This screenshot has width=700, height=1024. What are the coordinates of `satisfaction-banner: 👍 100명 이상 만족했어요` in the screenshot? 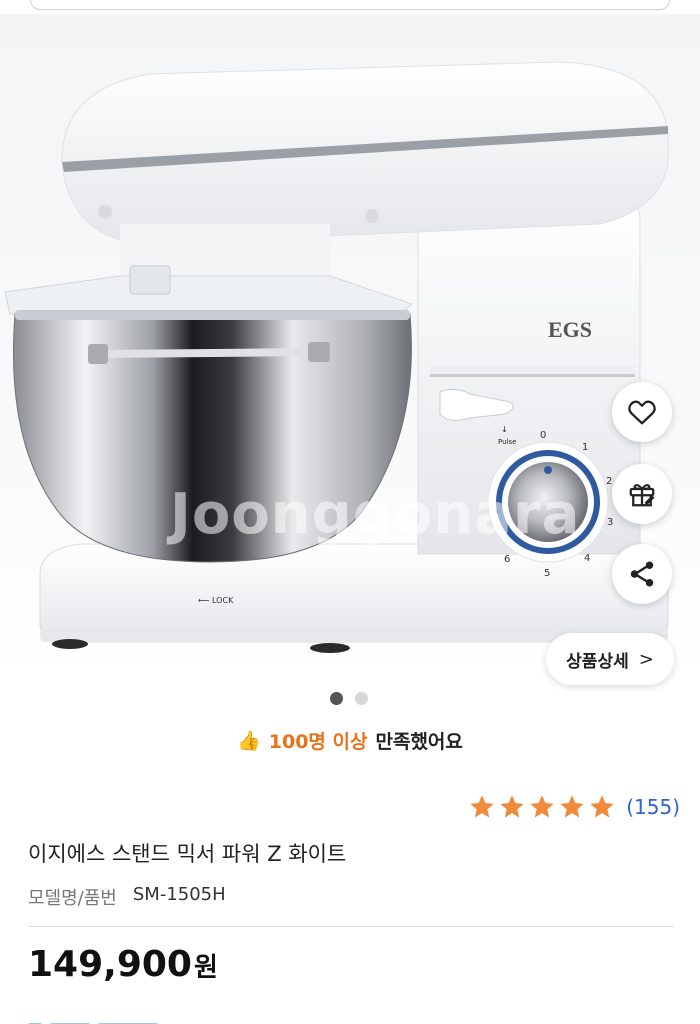 It's located at (350, 740).